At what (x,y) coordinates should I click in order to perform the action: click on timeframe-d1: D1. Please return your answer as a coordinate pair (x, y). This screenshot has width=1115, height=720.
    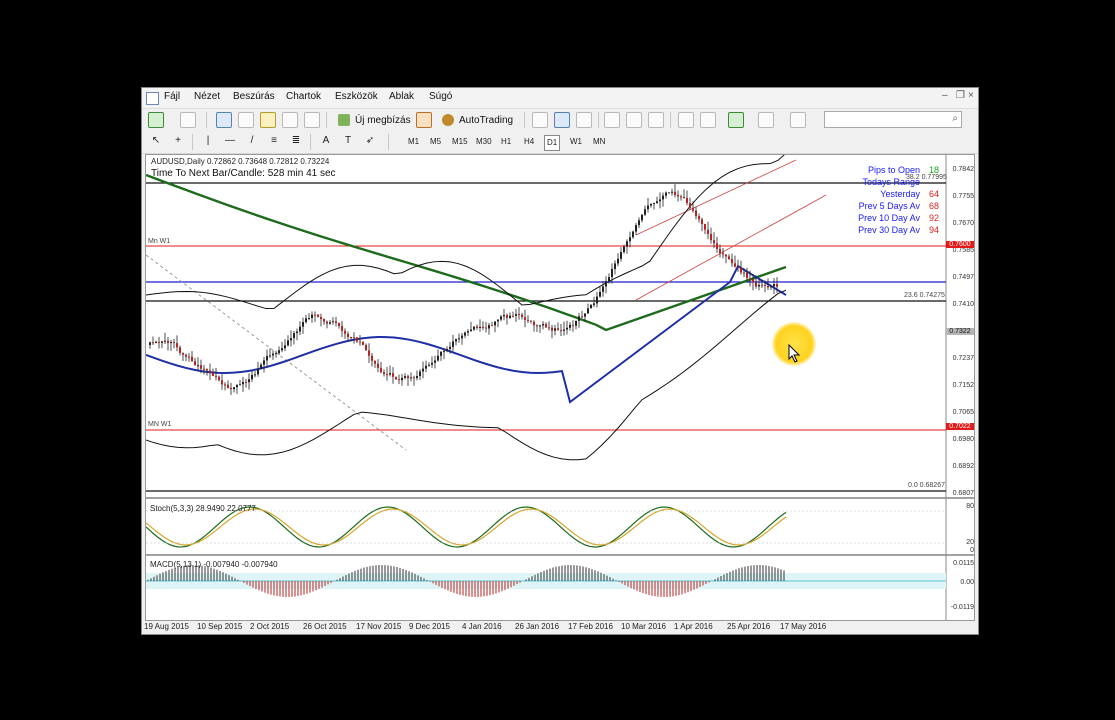
    Looking at the image, I should click on (552, 143).